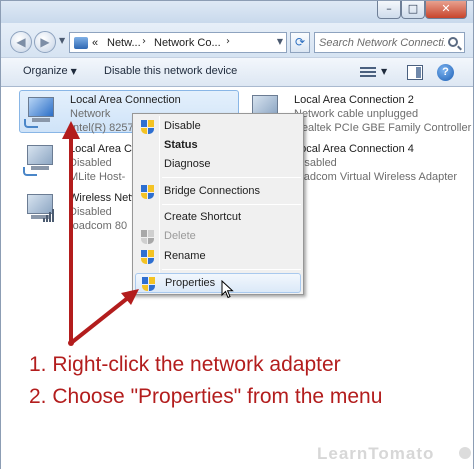 This screenshot has height=469, width=474. I want to click on disable-device-button: Disable this network device, so click(170, 71).